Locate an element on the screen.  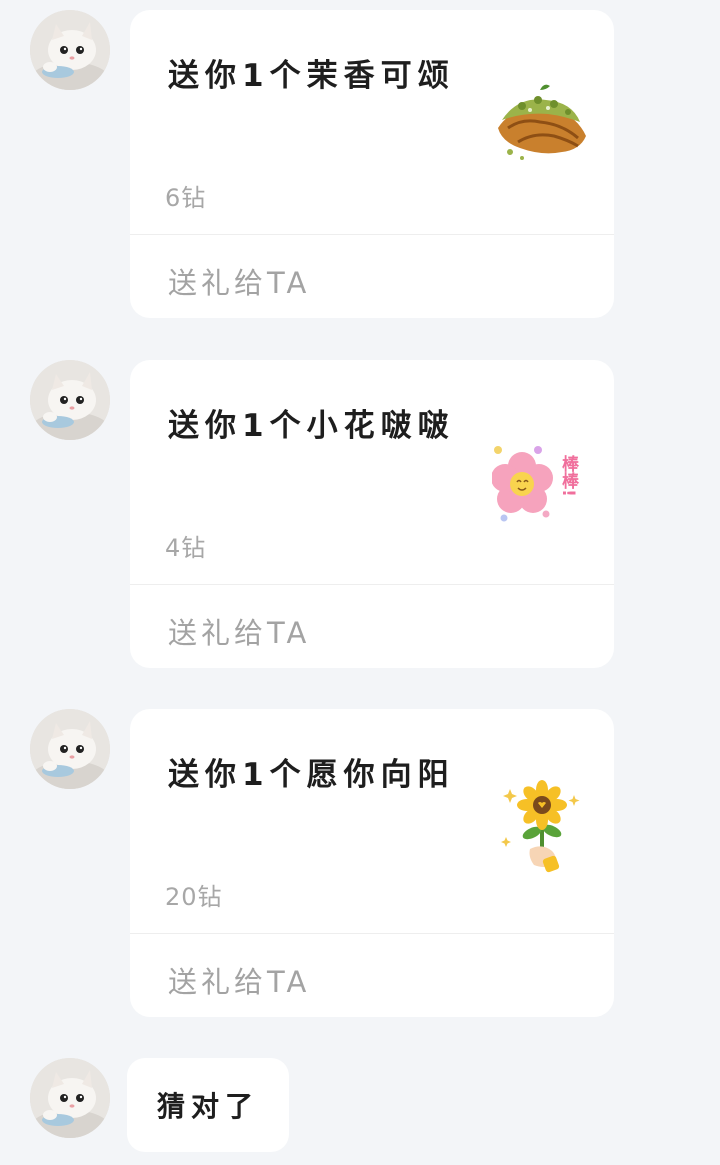
gift-price: 6钻 is located at coordinates (186, 198).